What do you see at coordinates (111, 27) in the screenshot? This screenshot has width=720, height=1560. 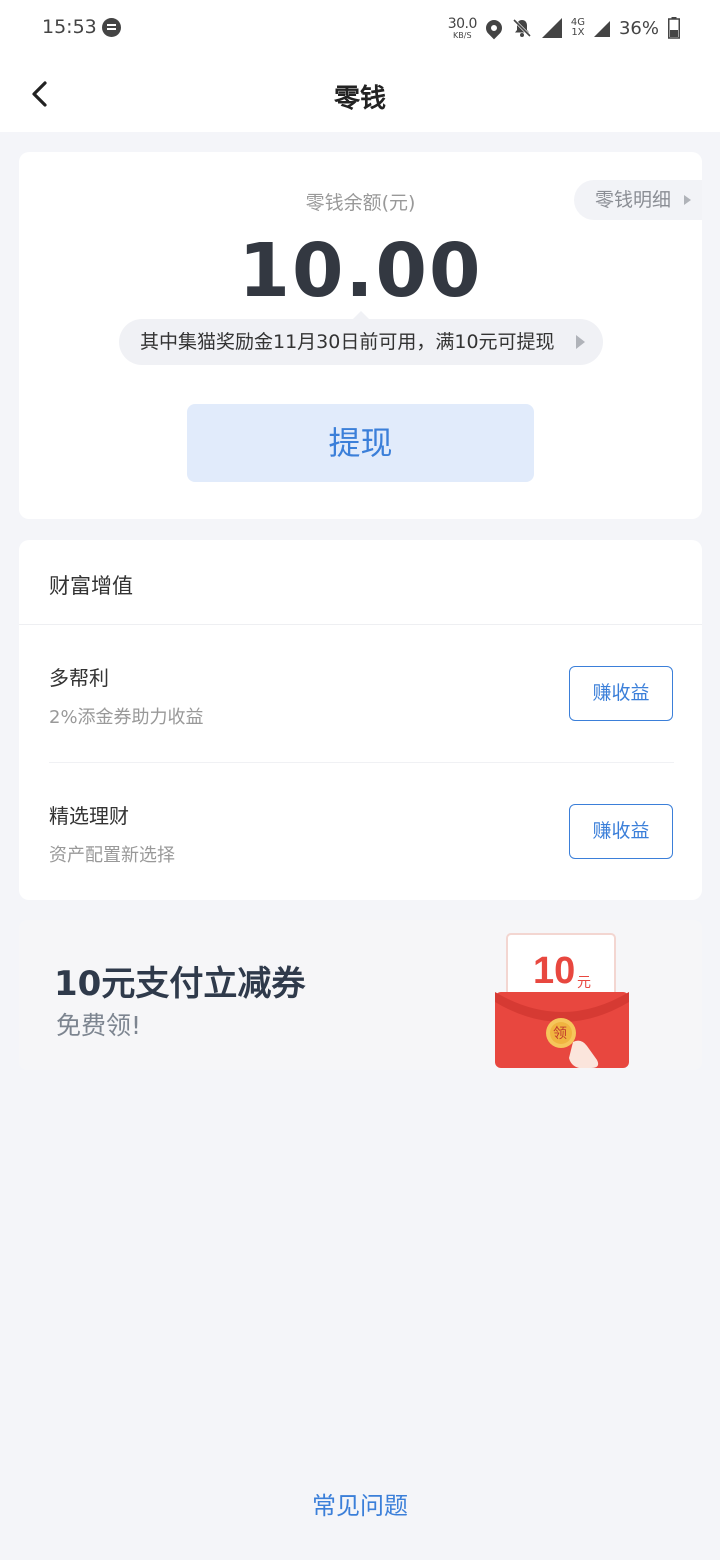 I see `message-notification-icon` at bounding box center [111, 27].